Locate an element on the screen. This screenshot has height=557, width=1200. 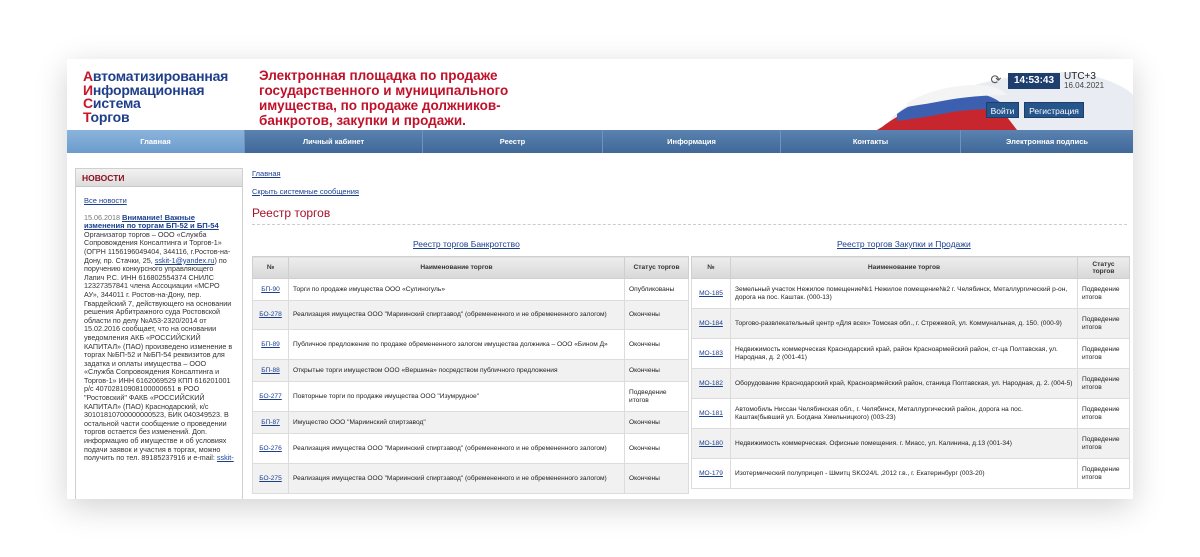
nav-item-contacts: Контакты is located at coordinates (871, 141).